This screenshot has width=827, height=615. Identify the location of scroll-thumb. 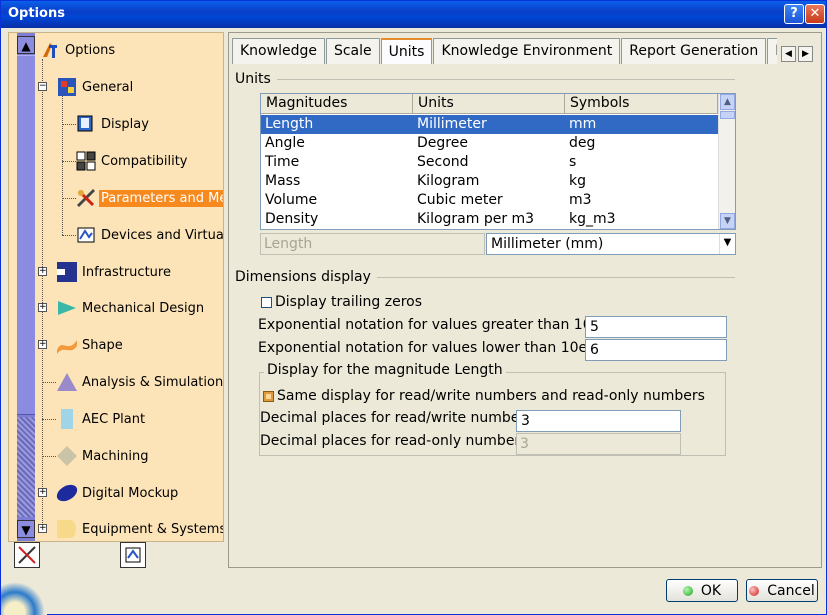
(26, 235).